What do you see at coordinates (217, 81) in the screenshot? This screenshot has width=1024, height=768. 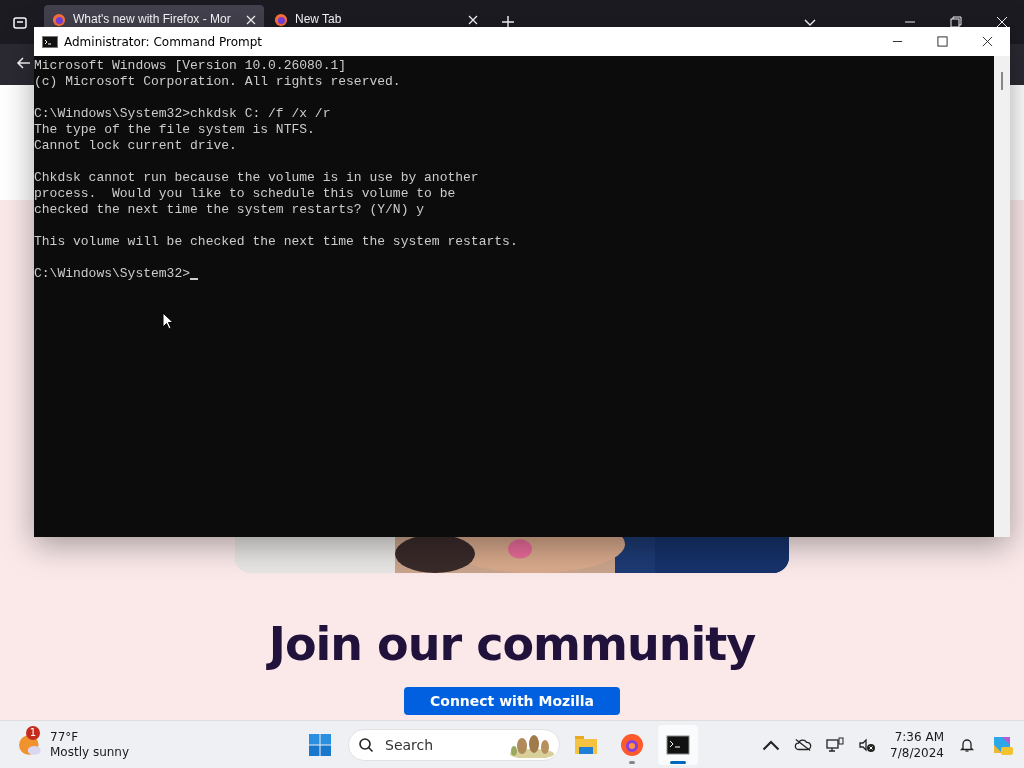 I see `console-line: (c) Microsoft Corporation. All rights reserved.` at bounding box center [217, 81].